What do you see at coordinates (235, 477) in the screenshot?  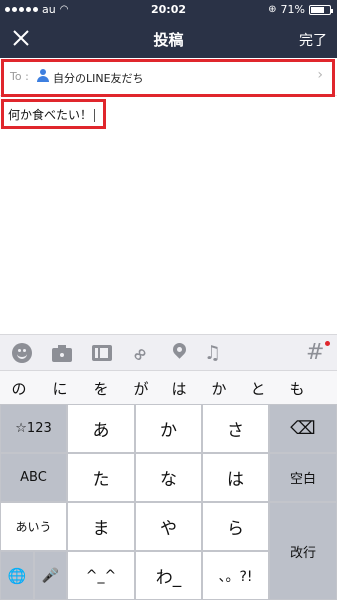 I see `kana-key: は` at bounding box center [235, 477].